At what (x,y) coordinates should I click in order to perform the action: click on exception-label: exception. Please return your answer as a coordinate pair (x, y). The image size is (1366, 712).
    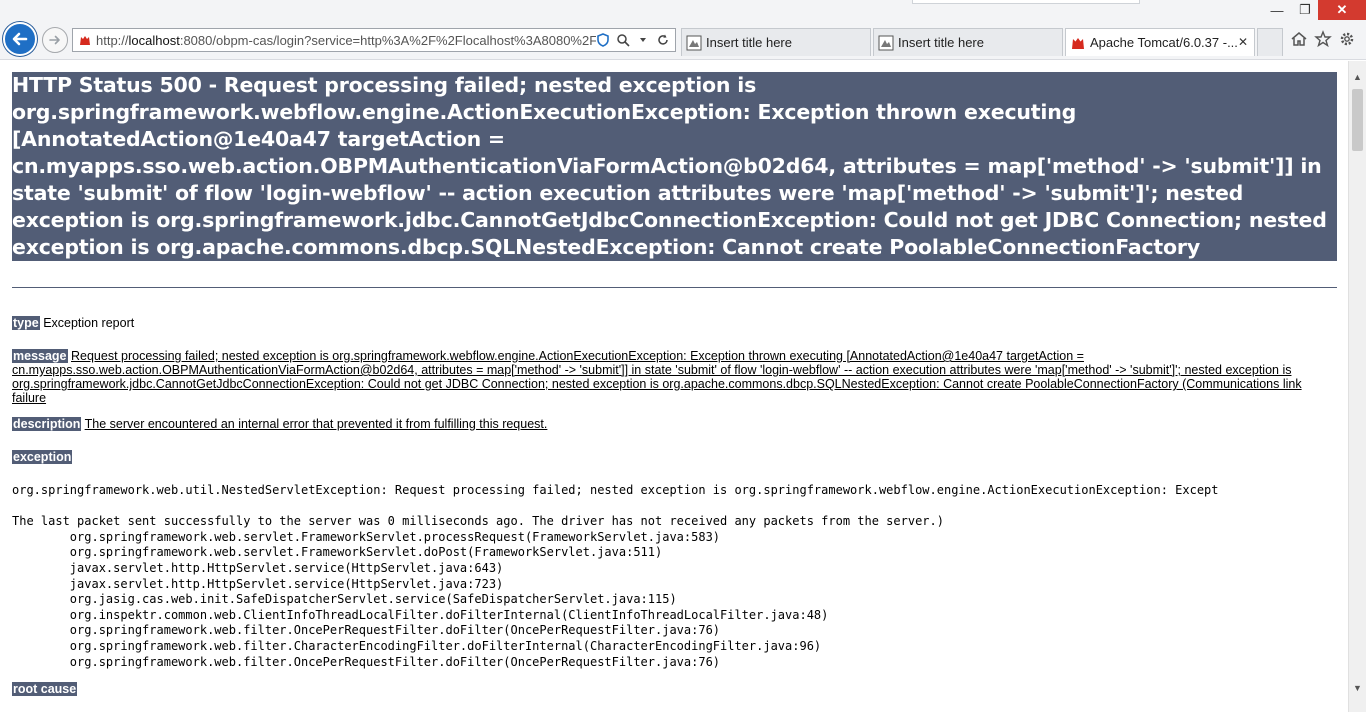
    Looking at the image, I should click on (42, 457).